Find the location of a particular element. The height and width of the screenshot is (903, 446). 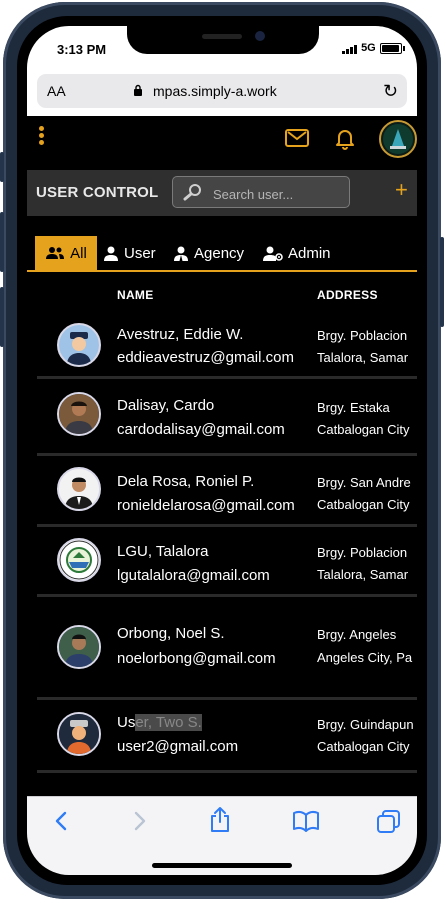

user-address-line1: Brgy. Estaka is located at coordinates (353, 407).